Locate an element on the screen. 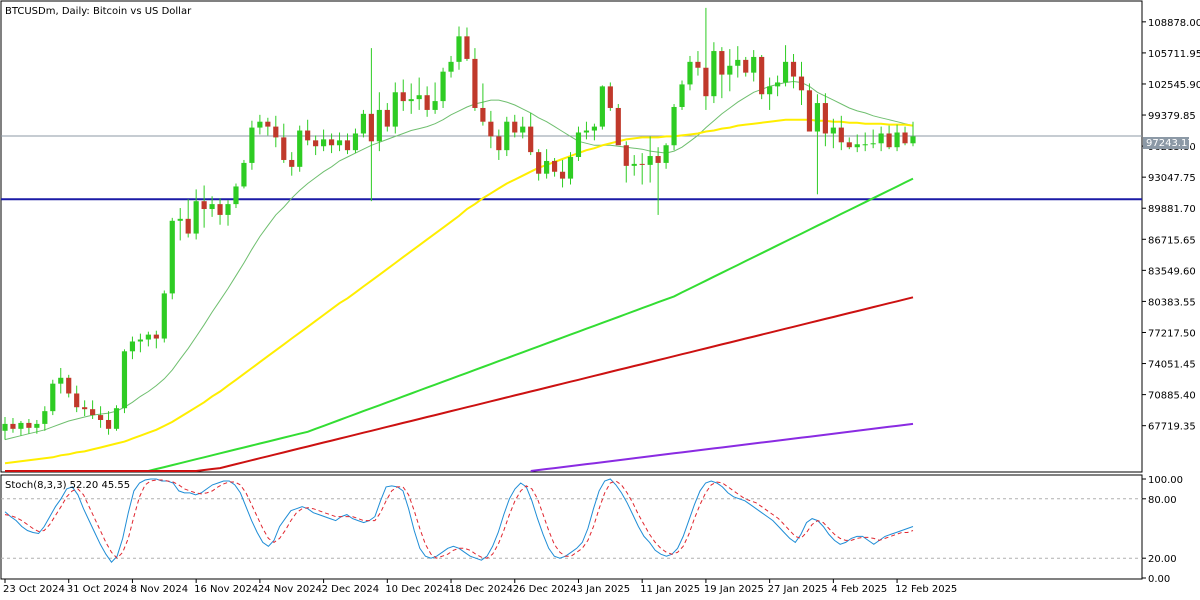 The height and width of the screenshot is (600, 1200). date-tick-label: 8 Nov 2024 is located at coordinates (159, 589).